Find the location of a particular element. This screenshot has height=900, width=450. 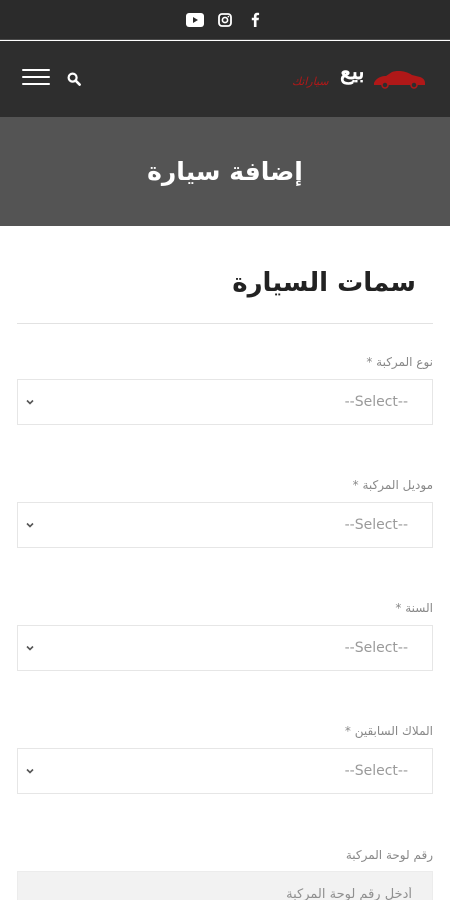

site-logo: بيع سياراتك is located at coordinates (359, 78).